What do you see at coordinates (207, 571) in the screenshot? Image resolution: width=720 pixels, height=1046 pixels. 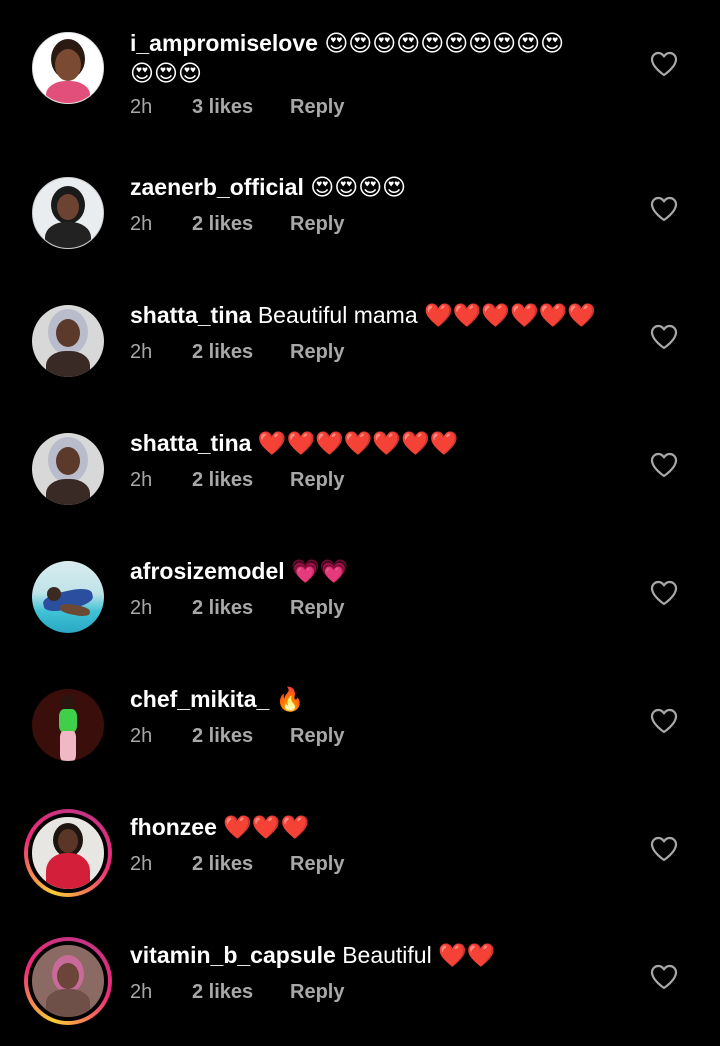 I see `comment-username: afrosizemodel` at bounding box center [207, 571].